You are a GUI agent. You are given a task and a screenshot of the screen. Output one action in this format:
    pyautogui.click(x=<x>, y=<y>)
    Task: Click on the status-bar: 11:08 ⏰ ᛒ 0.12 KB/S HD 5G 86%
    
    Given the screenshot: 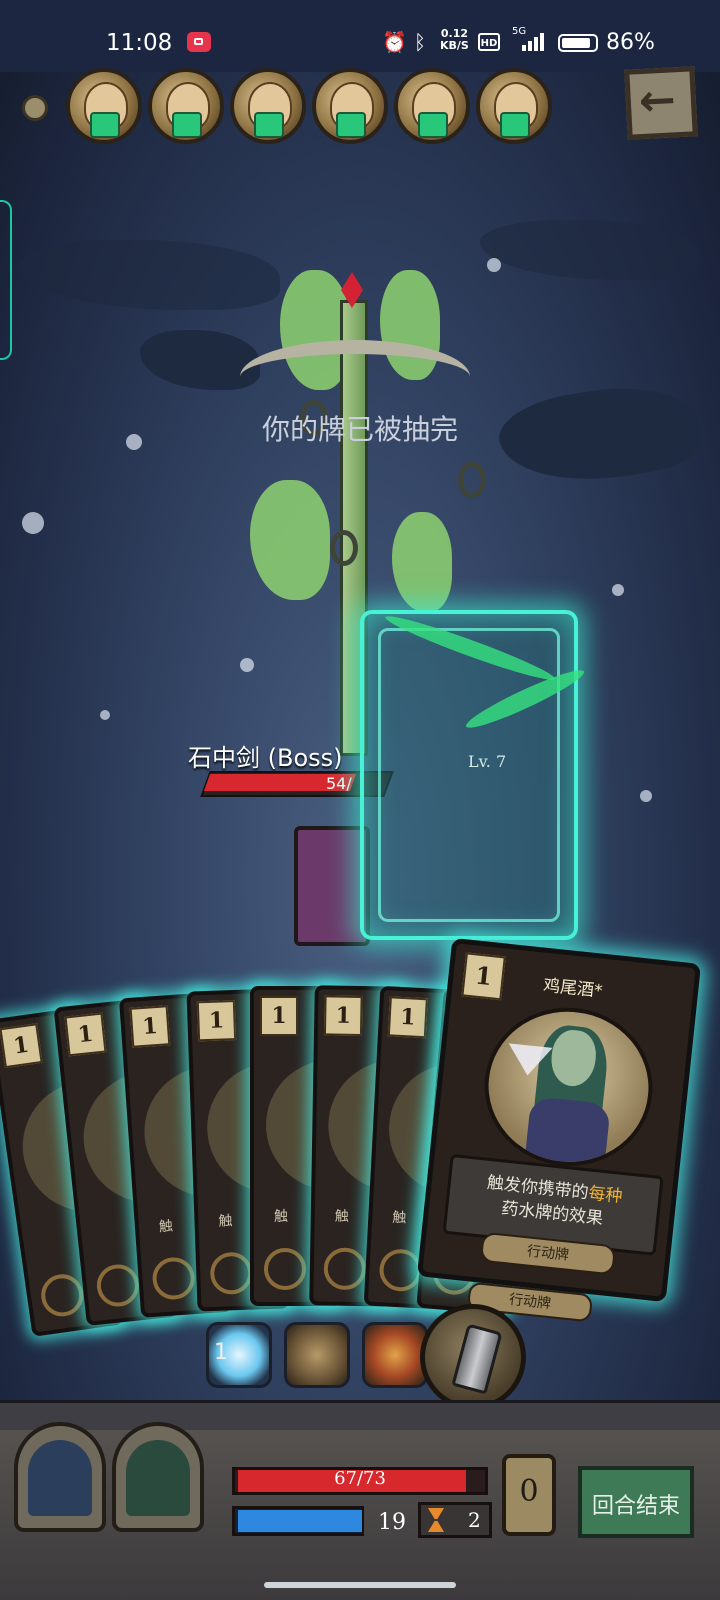 What is the action you would take?
    pyautogui.click(x=360, y=36)
    